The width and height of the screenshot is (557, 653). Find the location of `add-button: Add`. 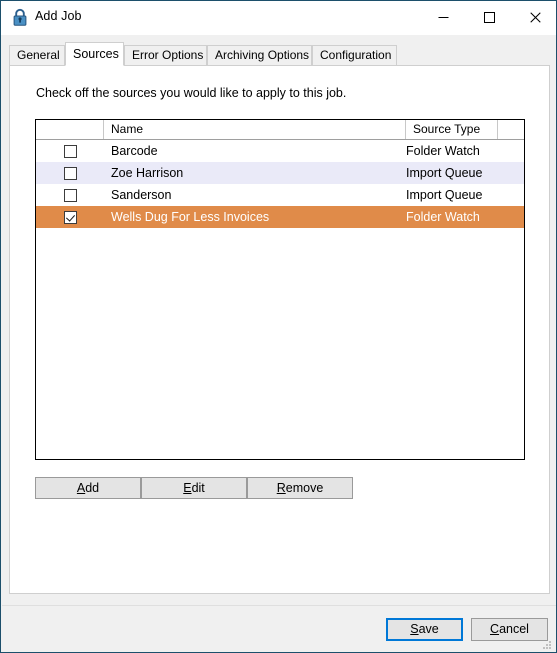

add-button: Add is located at coordinates (88, 488).